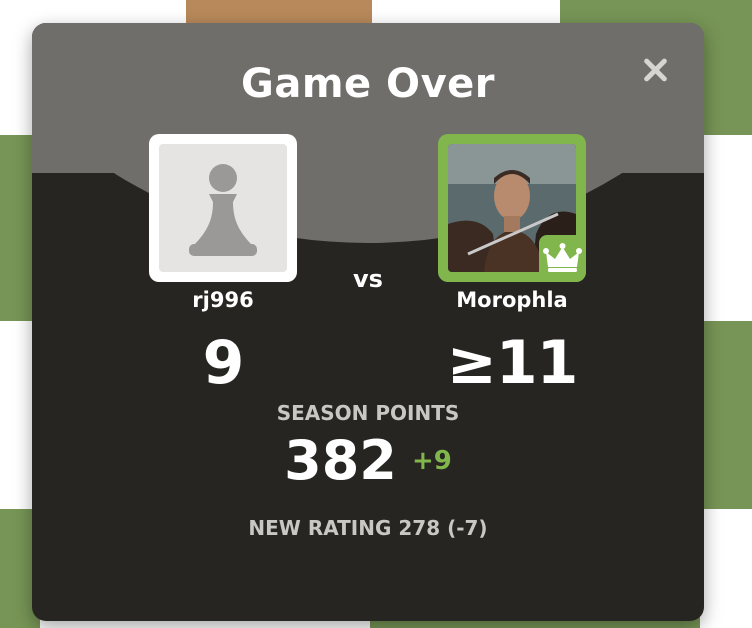 Image resolution: width=752 pixels, height=628 pixels. What do you see at coordinates (368, 413) in the screenshot?
I see `season-points-label: SEASON POINTS` at bounding box center [368, 413].